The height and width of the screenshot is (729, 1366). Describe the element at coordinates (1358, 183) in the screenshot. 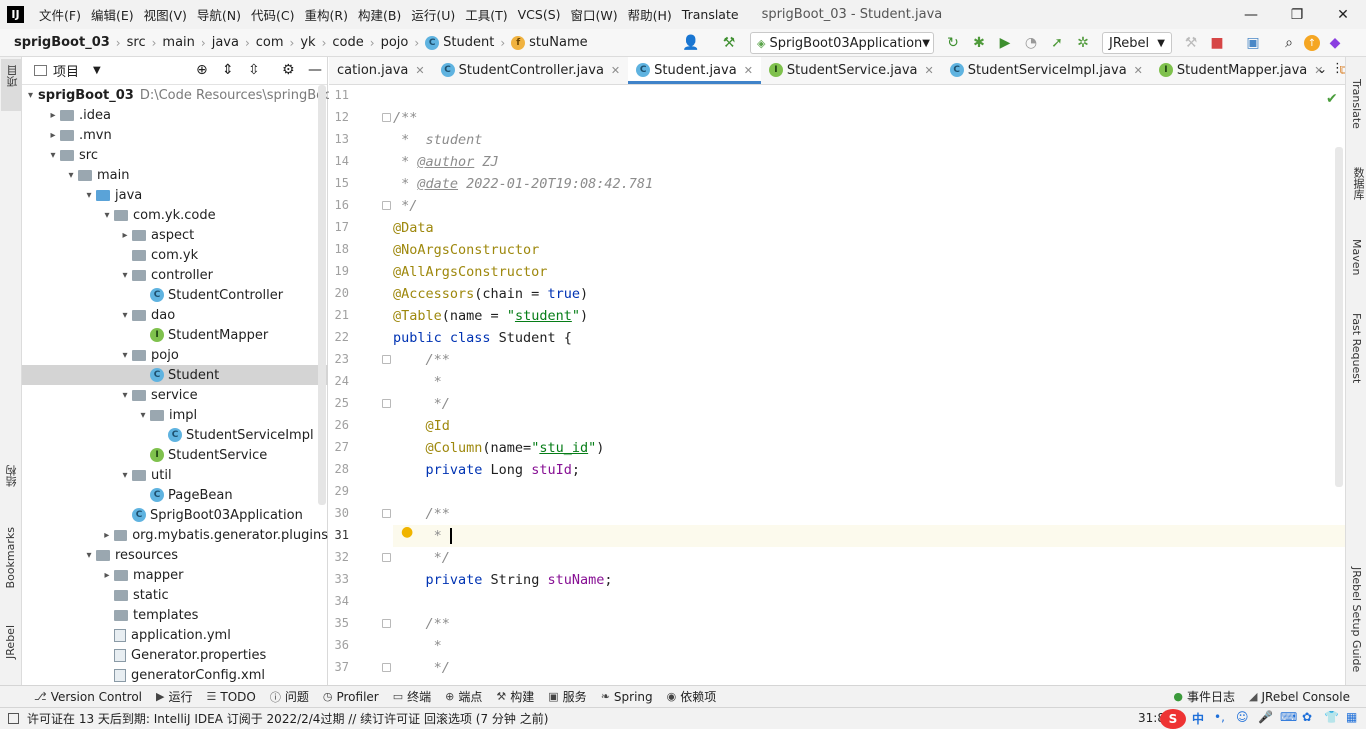

I see `database-tool-button: 数据库` at that location.